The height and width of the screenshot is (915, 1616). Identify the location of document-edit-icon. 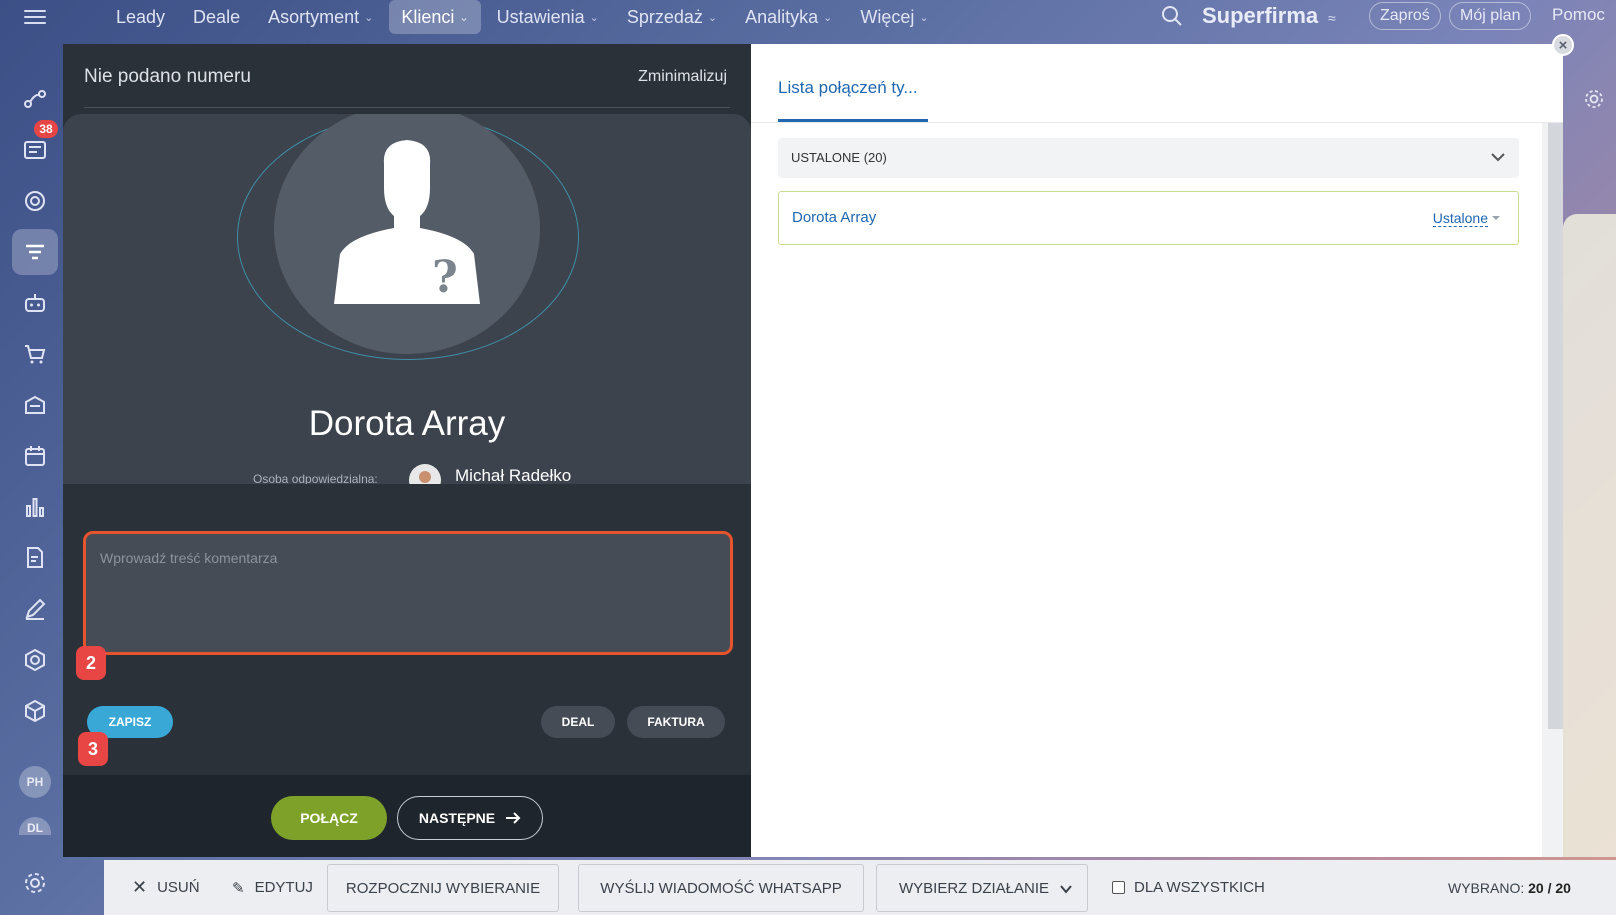
(35, 557).